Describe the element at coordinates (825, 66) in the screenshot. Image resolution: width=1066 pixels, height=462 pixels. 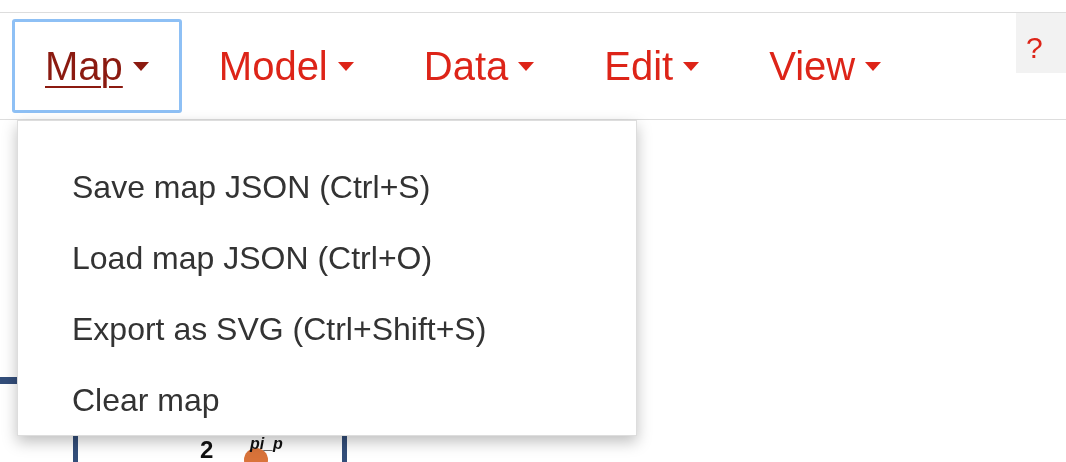
I see `menu-button: View` at that location.